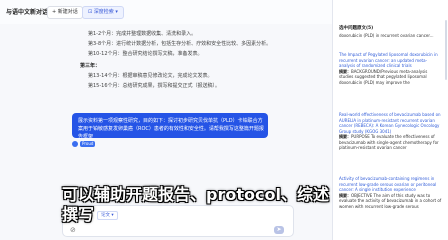  Describe the element at coordinates (142, 34) in the screenshot. I see `list-item: 第1-2个月：完成并整理数据收集、清洗和录入。` at that location.